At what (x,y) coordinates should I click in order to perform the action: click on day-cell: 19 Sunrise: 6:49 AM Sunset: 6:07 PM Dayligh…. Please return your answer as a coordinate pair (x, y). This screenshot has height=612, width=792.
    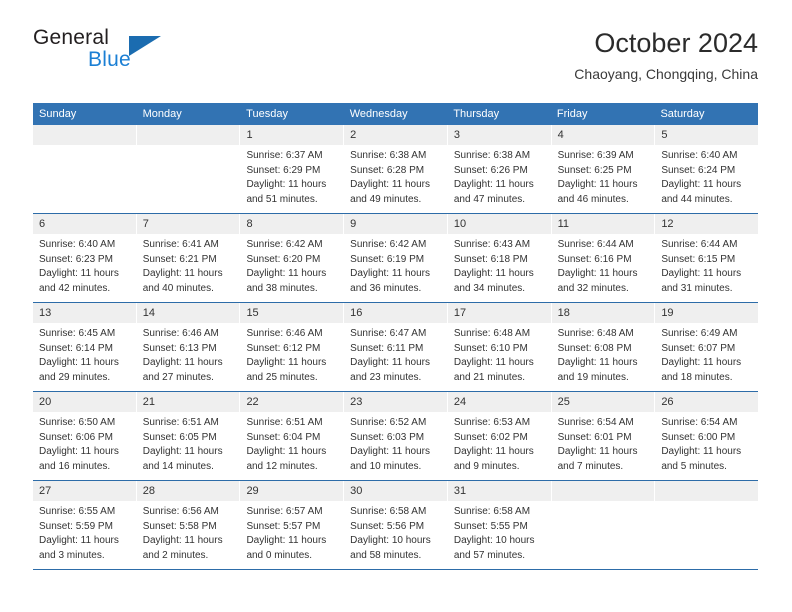
    Looking at the image, I should click on (707, 347).